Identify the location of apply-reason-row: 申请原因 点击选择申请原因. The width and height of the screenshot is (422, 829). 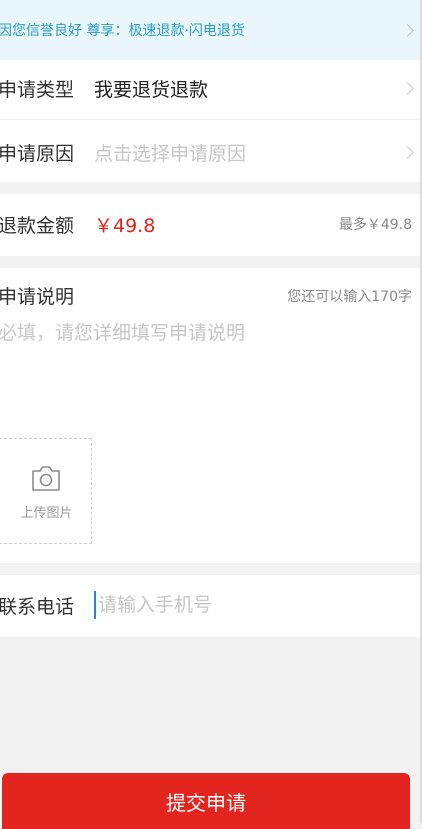
(211, 152).